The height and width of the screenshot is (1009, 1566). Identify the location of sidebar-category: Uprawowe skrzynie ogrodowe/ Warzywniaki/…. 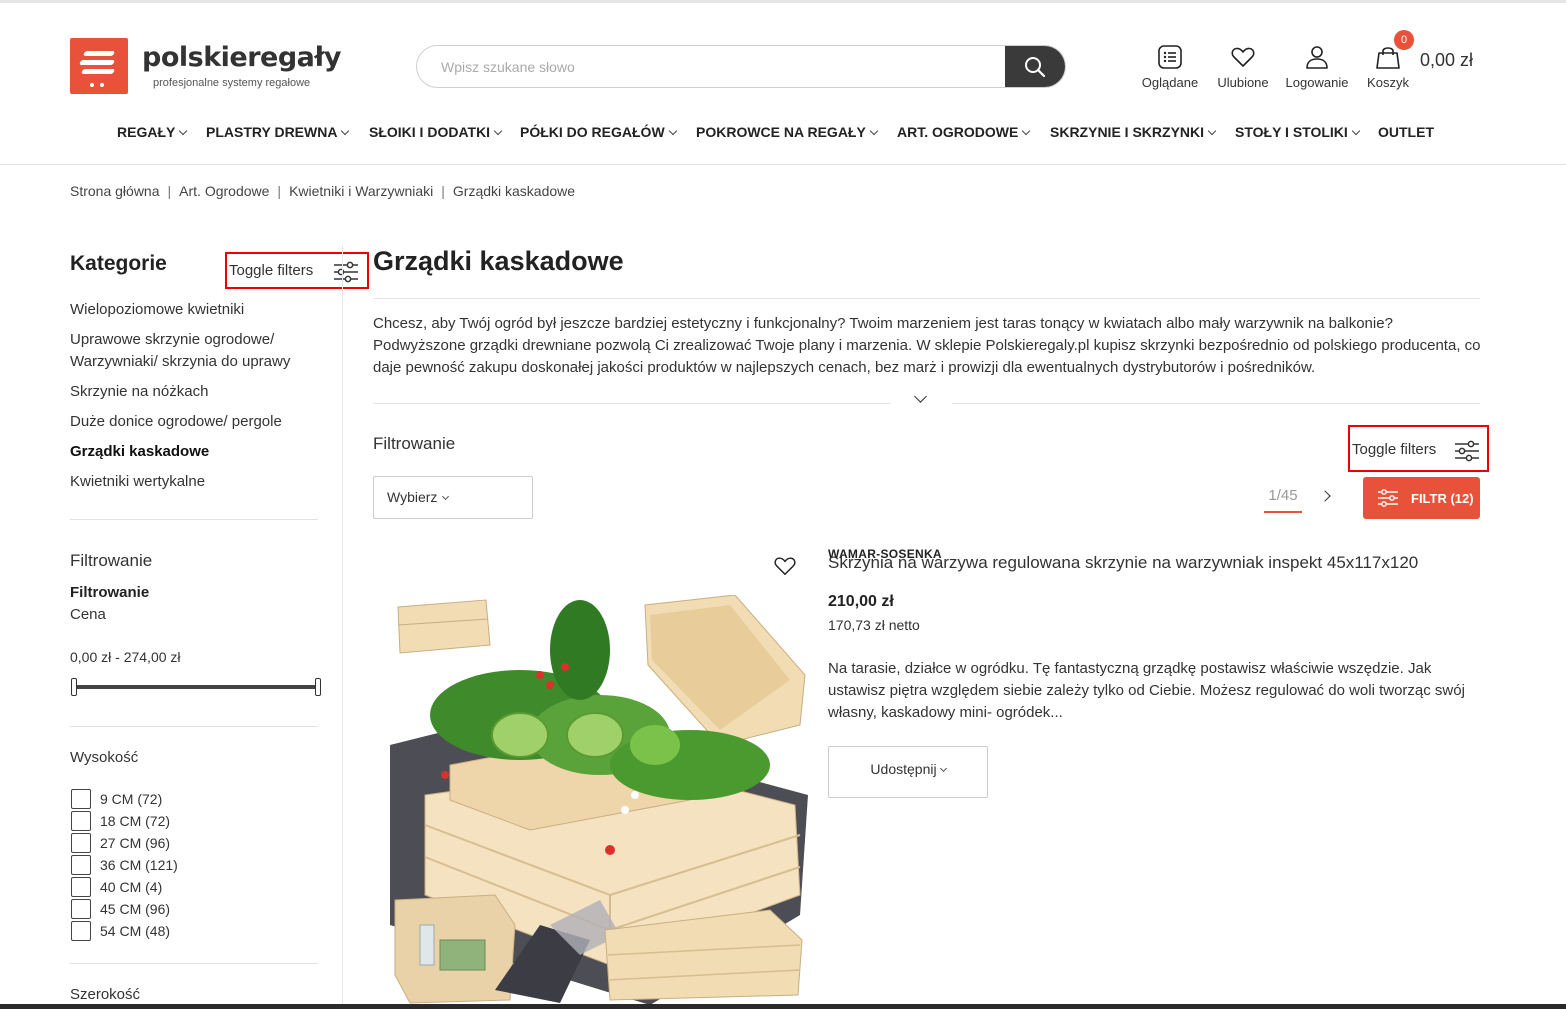
(190, 351).